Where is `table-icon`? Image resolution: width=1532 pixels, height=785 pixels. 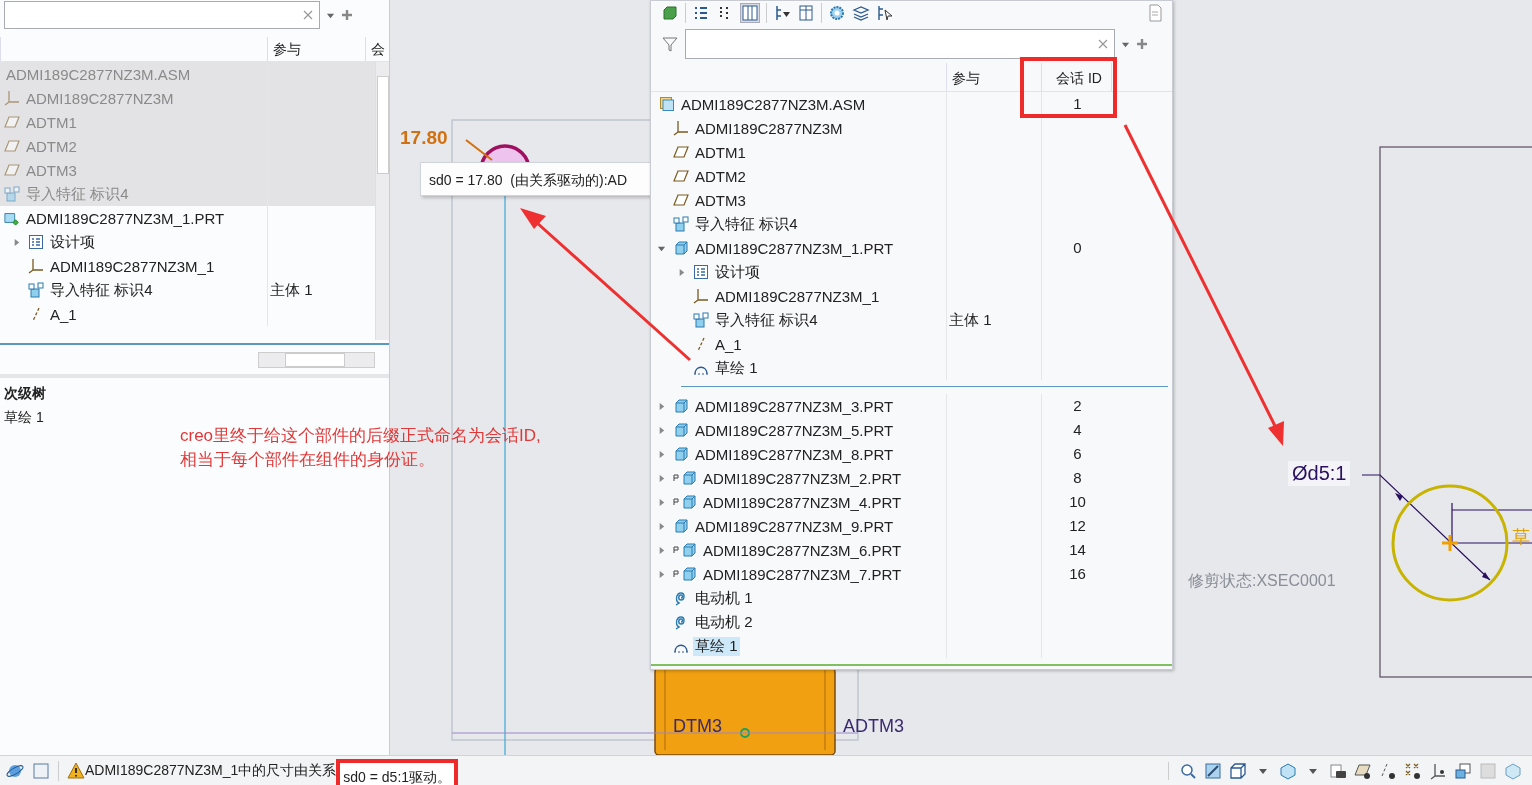
table-icon is located at coordinates (806, 13).